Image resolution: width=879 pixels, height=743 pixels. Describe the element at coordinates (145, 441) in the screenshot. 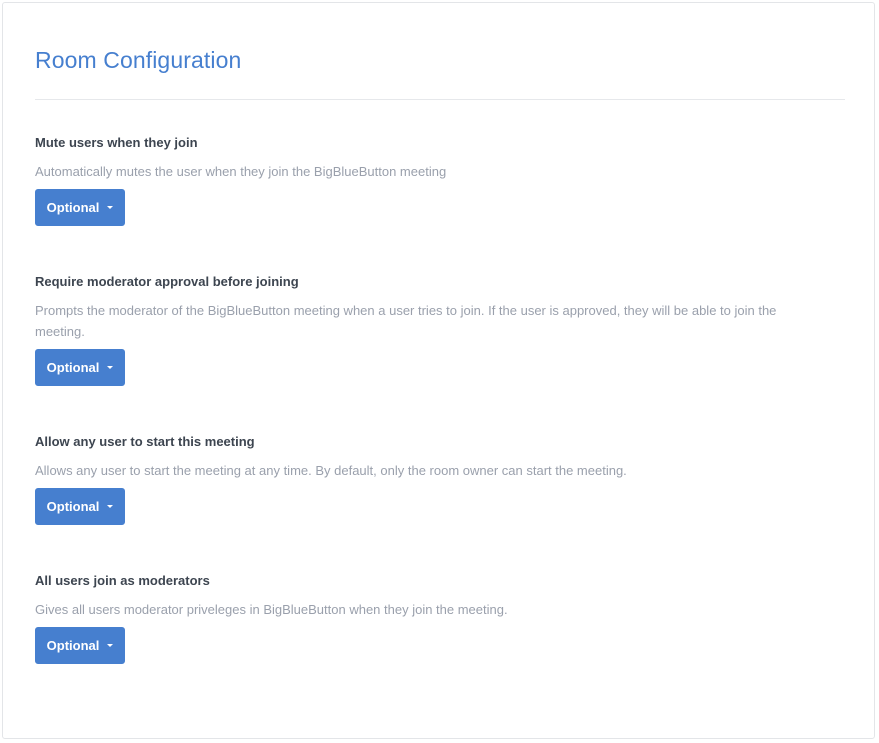

I see `setting-label: Allow any user to start this meeting` at that location.